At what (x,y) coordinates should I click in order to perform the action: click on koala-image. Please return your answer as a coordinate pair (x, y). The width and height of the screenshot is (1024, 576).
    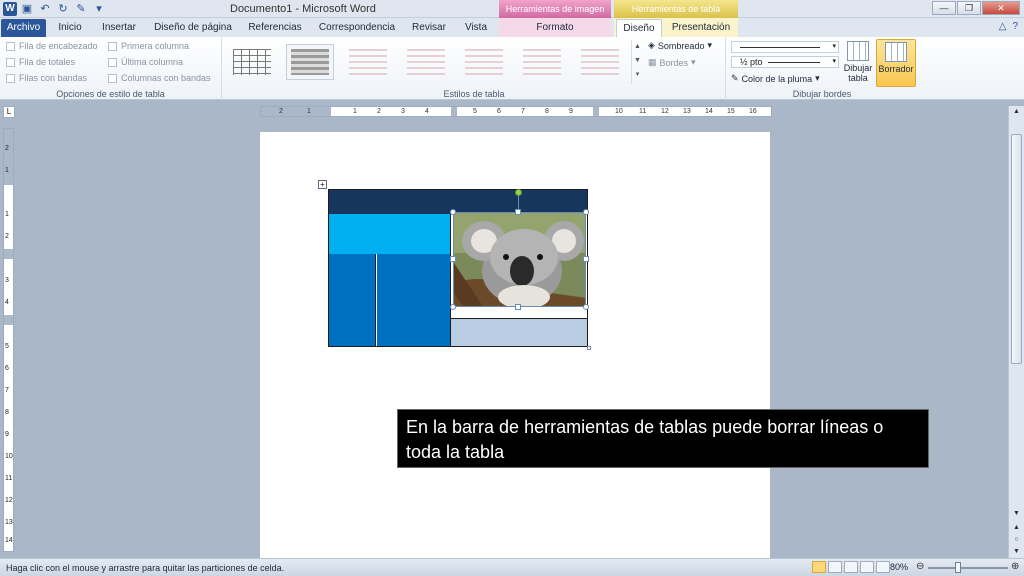
    Looking at the image, I should click on (519, 259).